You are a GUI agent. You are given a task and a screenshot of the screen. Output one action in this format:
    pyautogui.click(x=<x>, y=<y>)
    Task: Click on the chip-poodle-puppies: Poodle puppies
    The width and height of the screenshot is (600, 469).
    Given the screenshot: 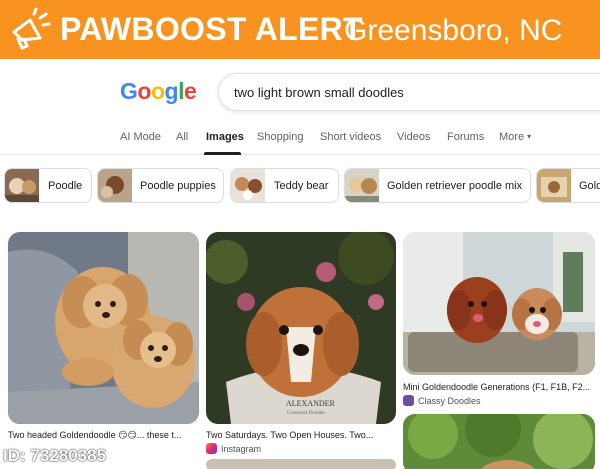 What is the action you would take?
    pyautogui.click(x=160, y=185)
    